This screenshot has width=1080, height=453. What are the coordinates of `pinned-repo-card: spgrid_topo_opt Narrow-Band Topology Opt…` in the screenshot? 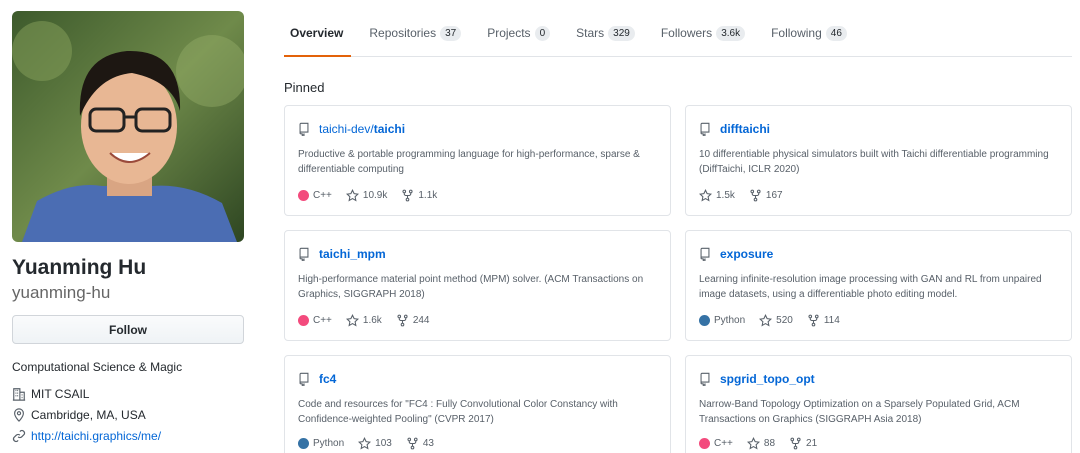 It's located at (878, 404).